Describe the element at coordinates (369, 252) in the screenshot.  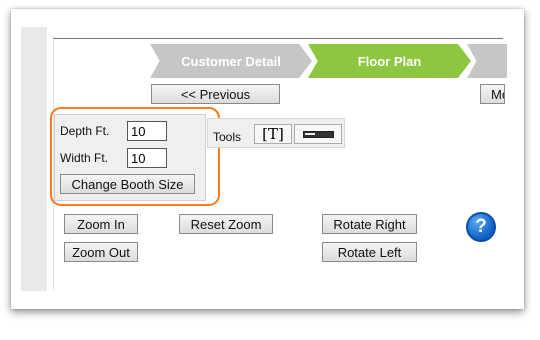
I see `rotate-left-button: Rotate Left` at that location.